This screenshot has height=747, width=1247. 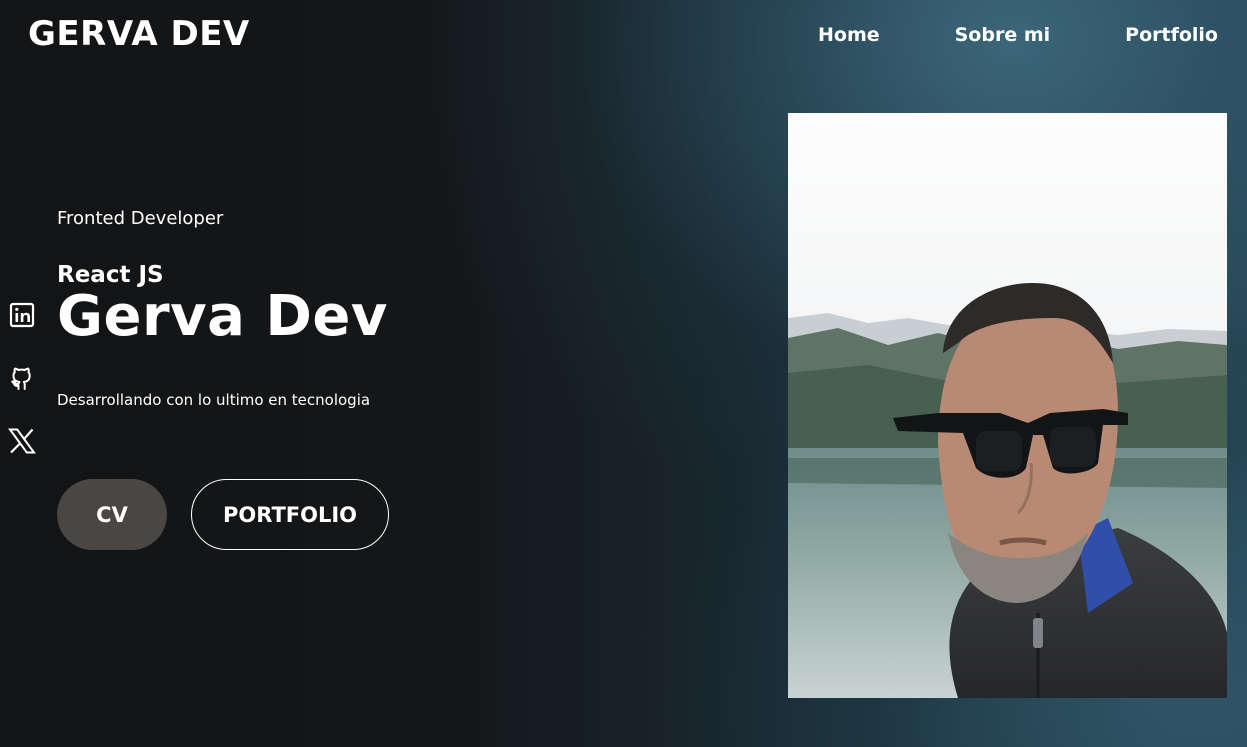 I want to click on hero-buttons: CV PORTFOLIO, so click(x=223, y=514).